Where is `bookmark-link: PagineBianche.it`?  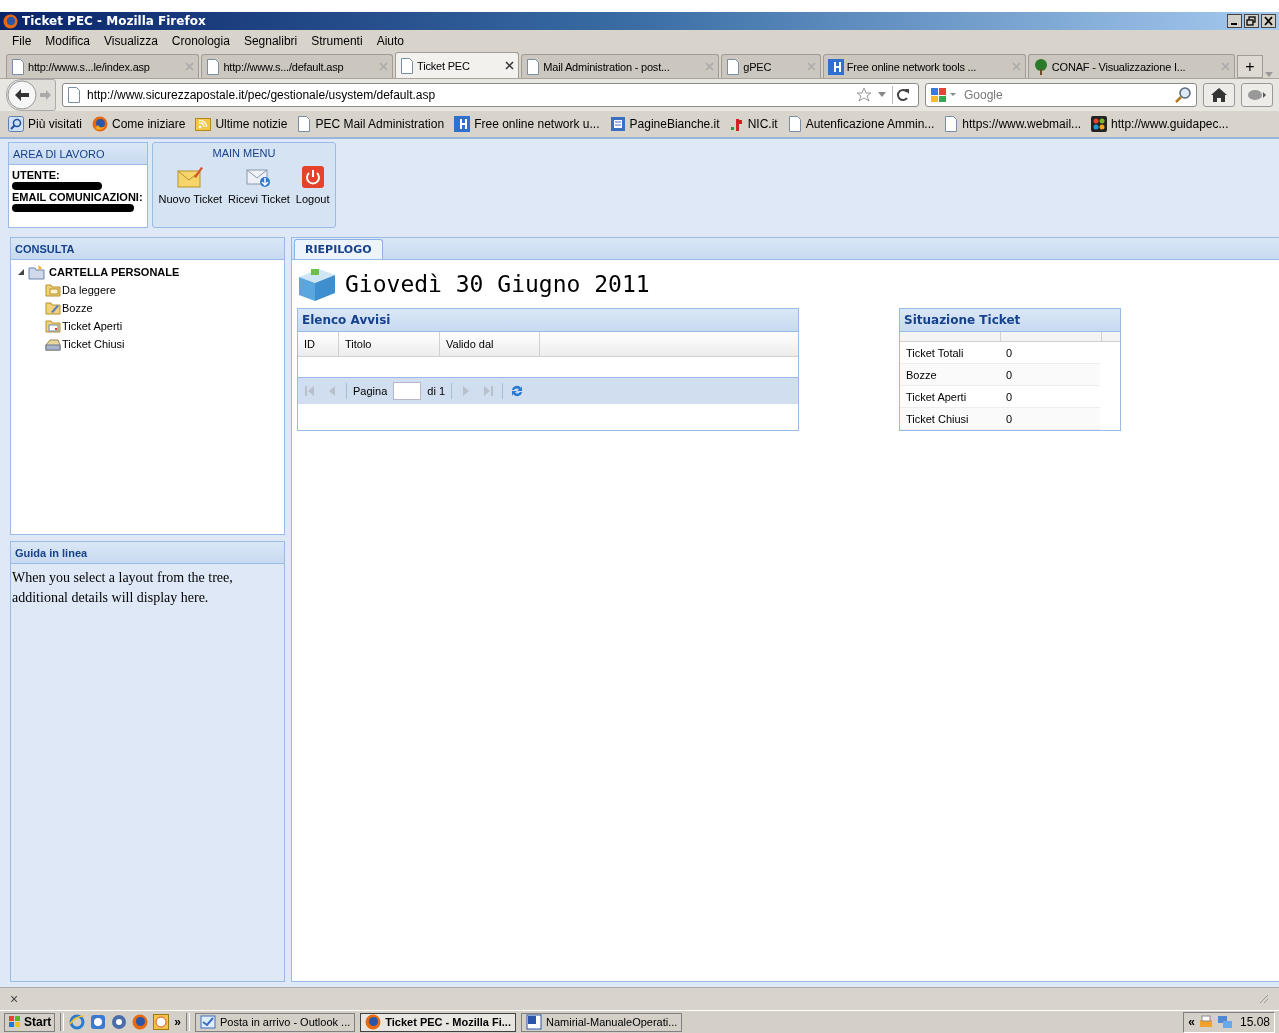 bookmark-link: PagineBianche.it is located at coordinates (664, 124).